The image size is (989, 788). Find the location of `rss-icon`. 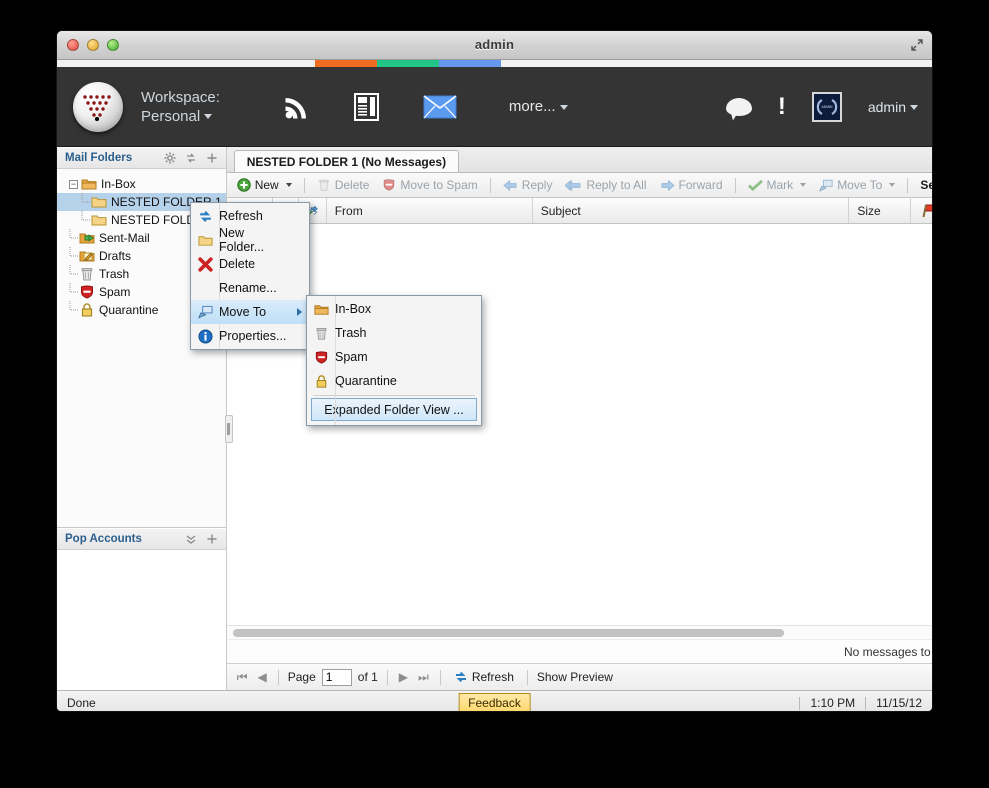

rss-icon is located at coordinates (297, 107).